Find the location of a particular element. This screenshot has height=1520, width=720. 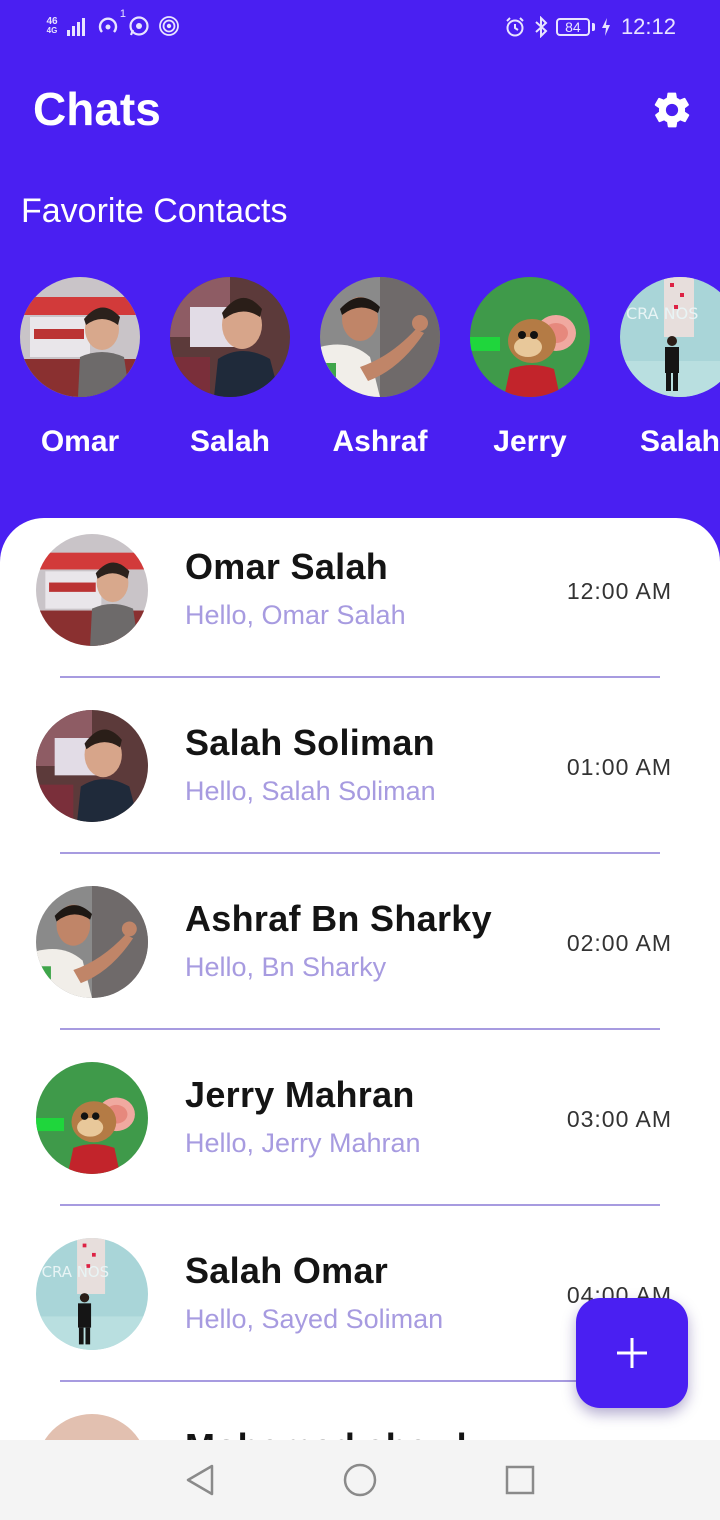

chat-contact-name: Salah Omar is located at coordinates (287, 1270).